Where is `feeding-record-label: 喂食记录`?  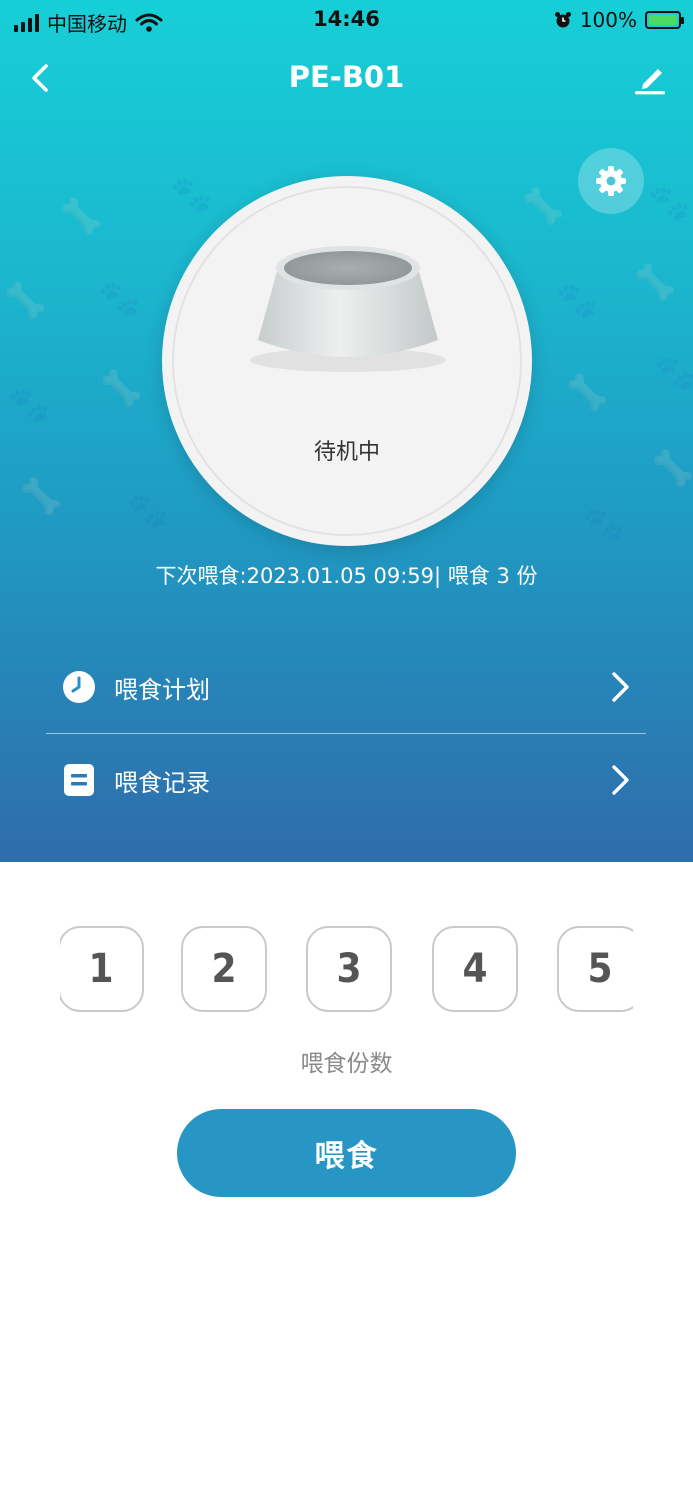 feeding-record-label: 喂食记录 is located at coordinates (162, 782).